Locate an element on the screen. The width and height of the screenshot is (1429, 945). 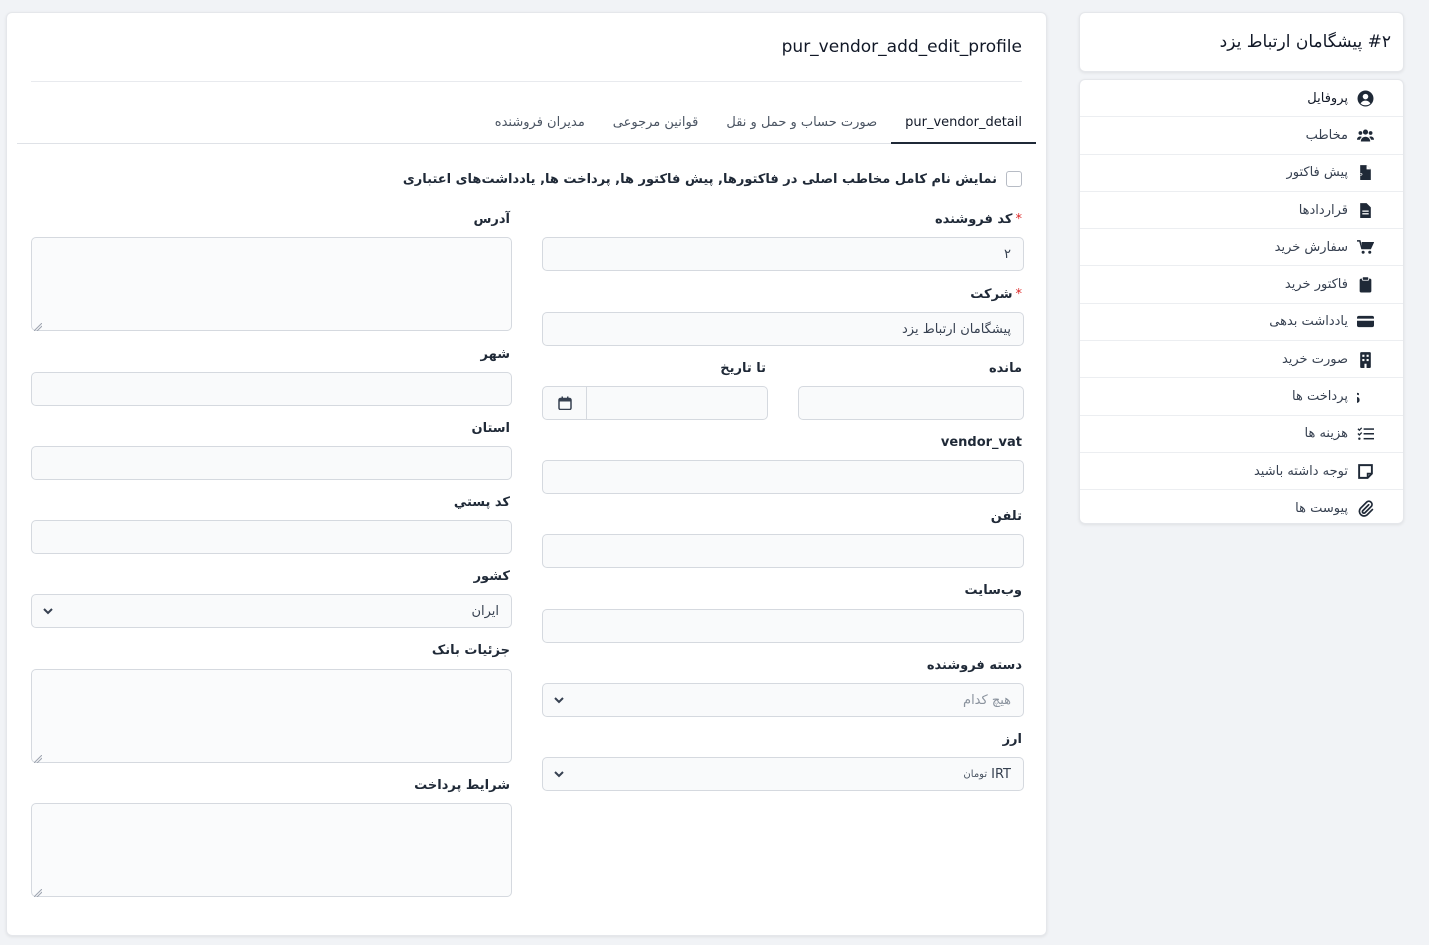
sidebar-item-expenses: هزینه ها is located at coordinates (1241, 434).